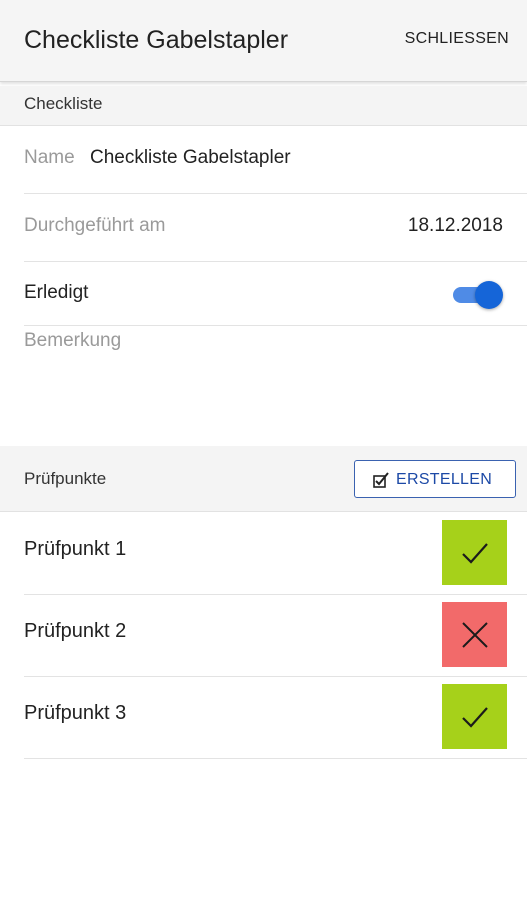 The image size is (527, 900). I want to click on date-label: Durchgeführt am, so click(95, 225).